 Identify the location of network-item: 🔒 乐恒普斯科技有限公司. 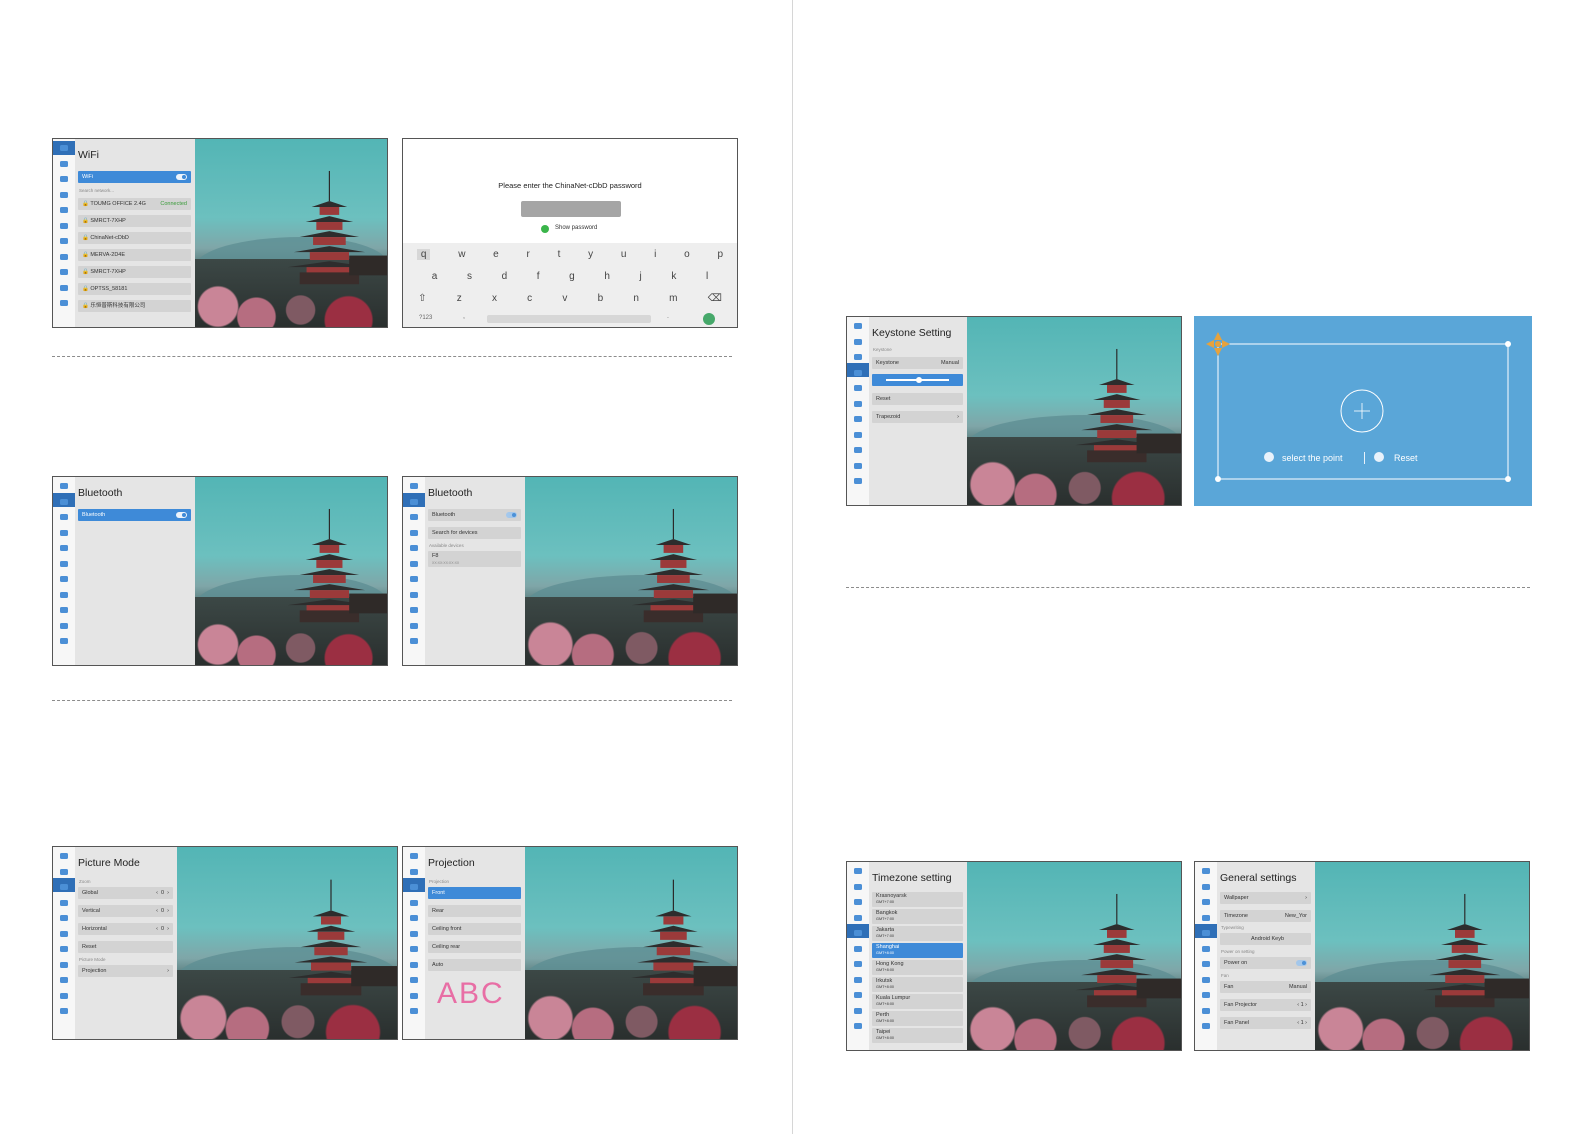
(134, 306).